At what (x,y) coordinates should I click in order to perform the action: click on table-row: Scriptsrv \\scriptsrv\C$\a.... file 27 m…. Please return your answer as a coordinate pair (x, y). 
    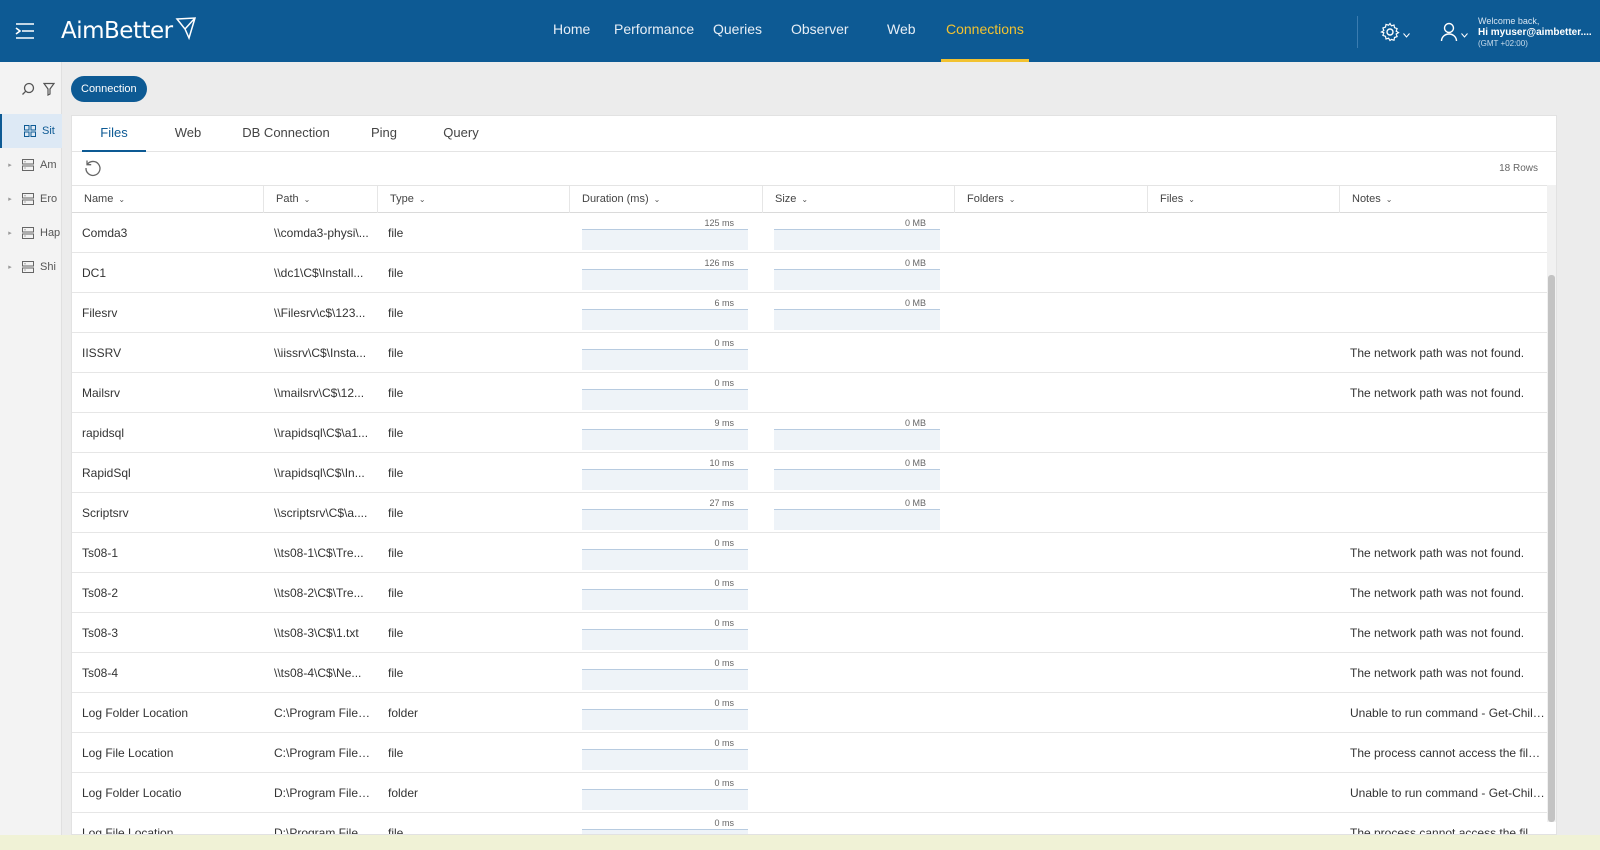
    Looking at the image, I should click on (810, 513).